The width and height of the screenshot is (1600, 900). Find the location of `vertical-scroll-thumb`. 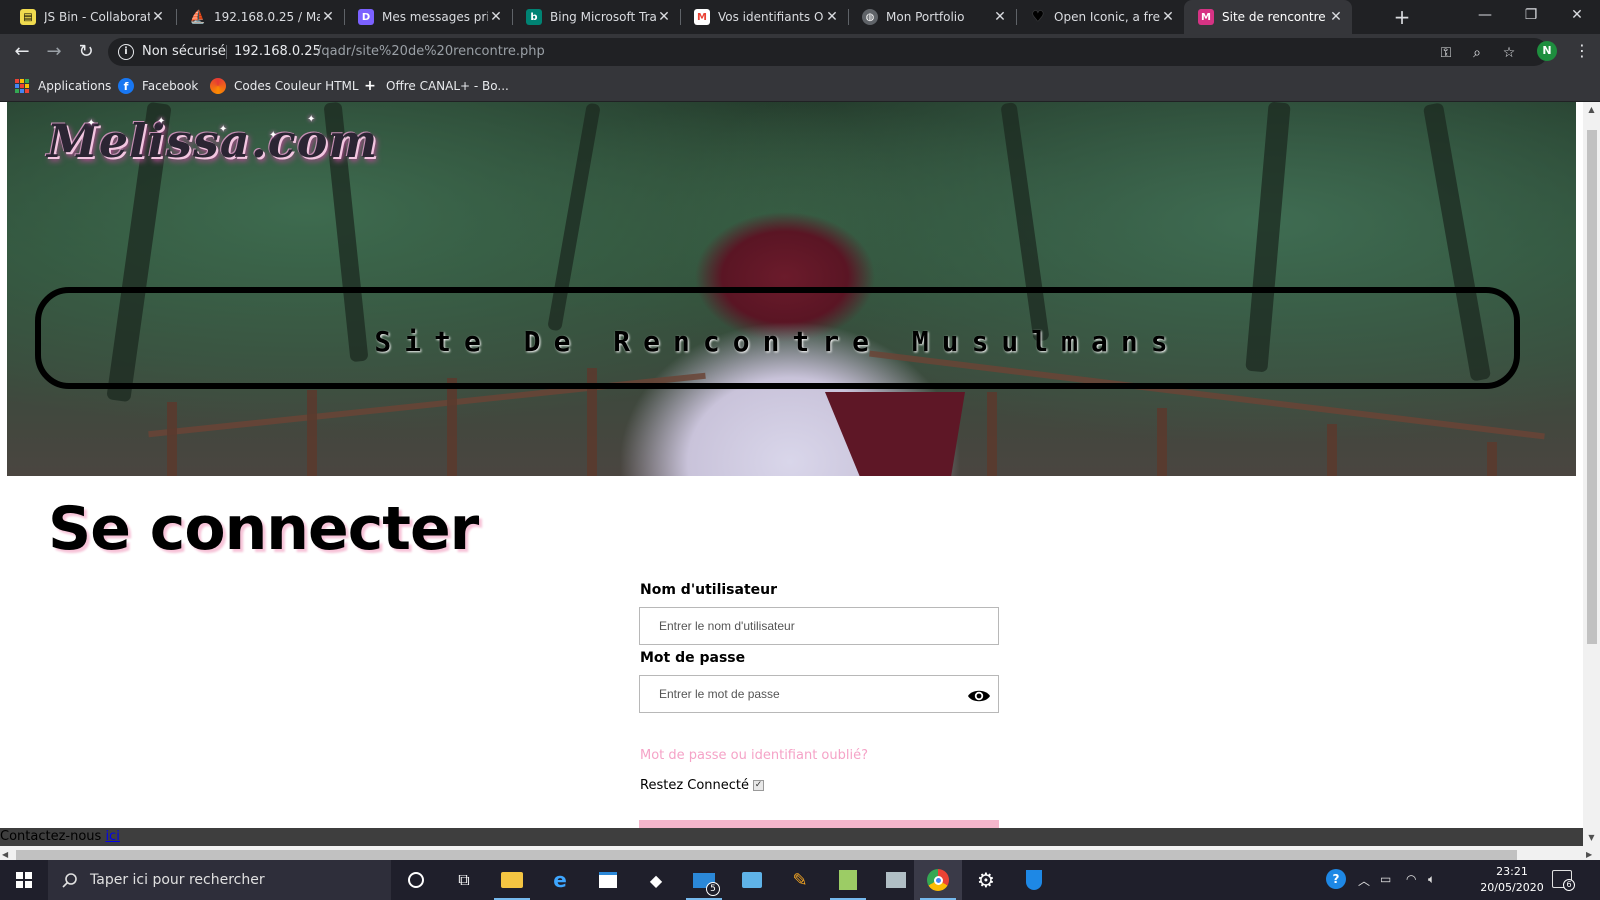

vertical-scroll-thumb is located at coordinates (1592, 387).